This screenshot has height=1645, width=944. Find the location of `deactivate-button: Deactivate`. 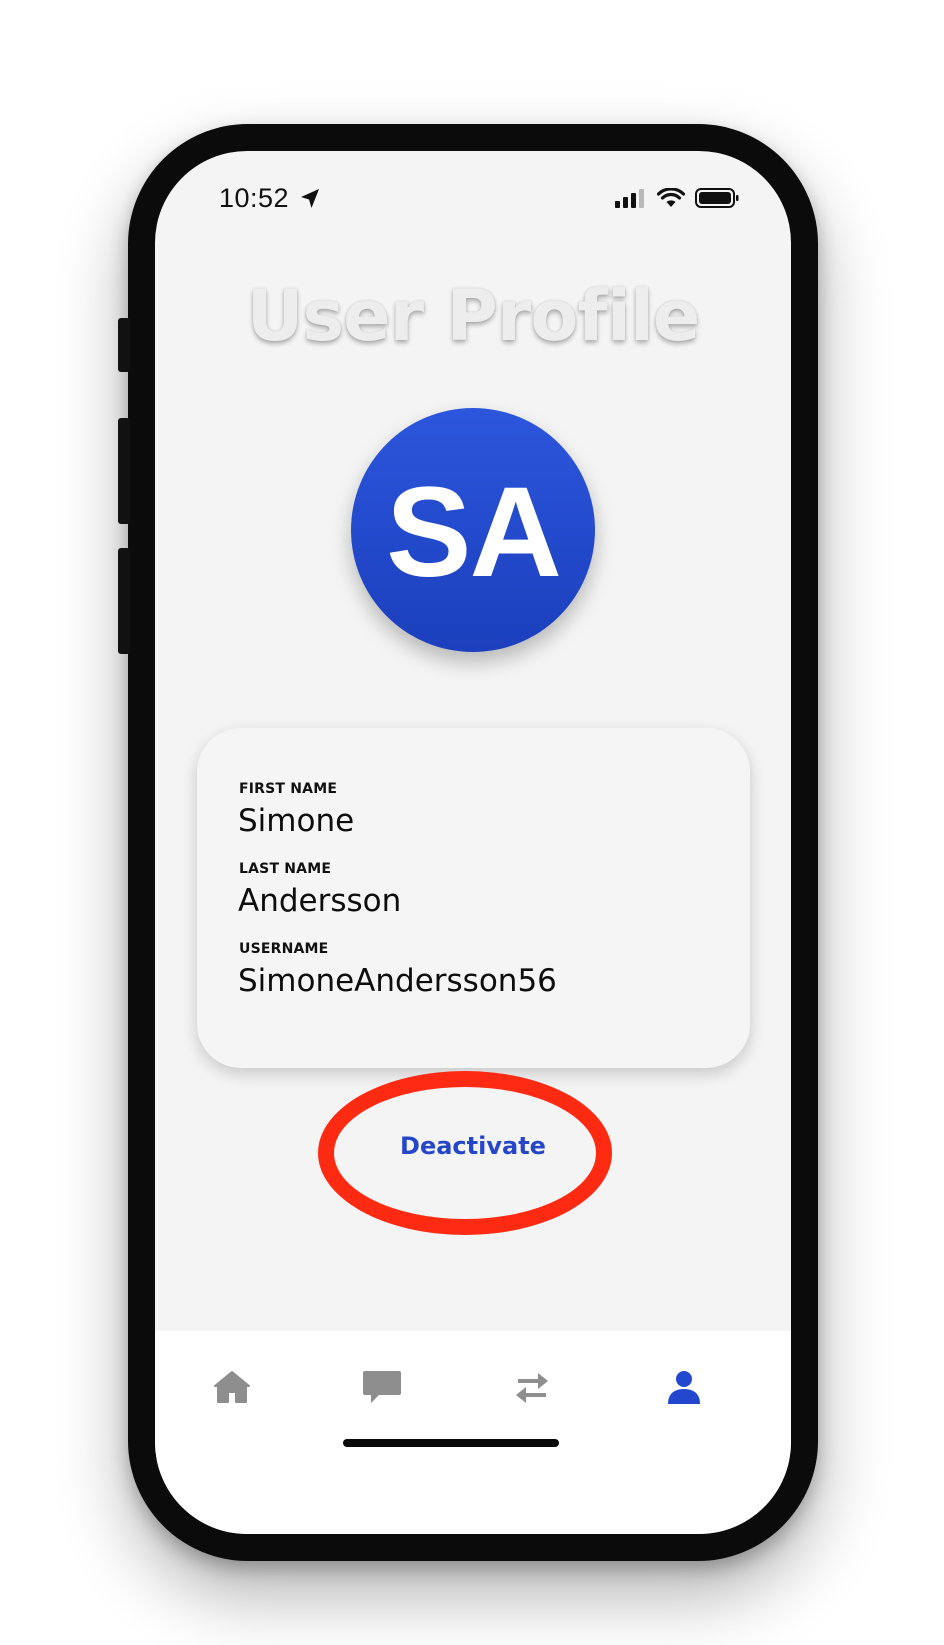

deactivate-button: Deactivate is located at coordinates (473, 1146).